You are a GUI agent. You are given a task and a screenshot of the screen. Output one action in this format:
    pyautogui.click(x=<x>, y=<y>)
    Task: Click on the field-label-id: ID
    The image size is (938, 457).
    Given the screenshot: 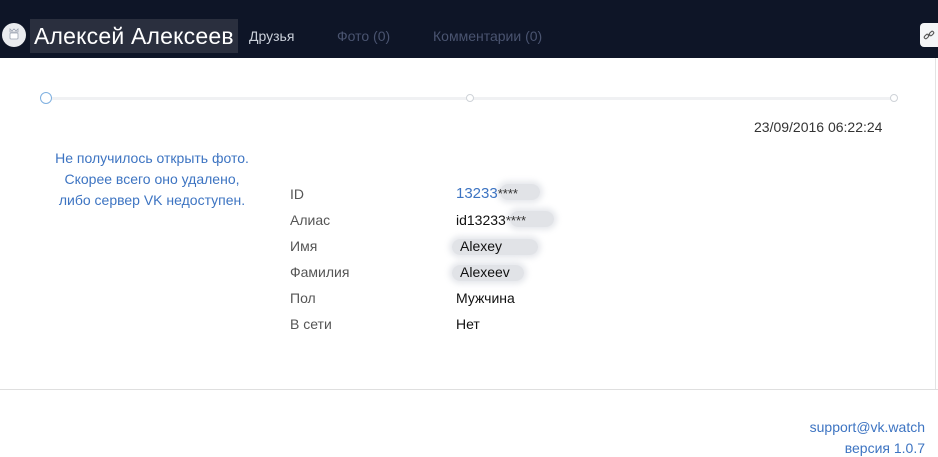 What is the action you would take?
    pyautogui.click(x=297, y=194)
    